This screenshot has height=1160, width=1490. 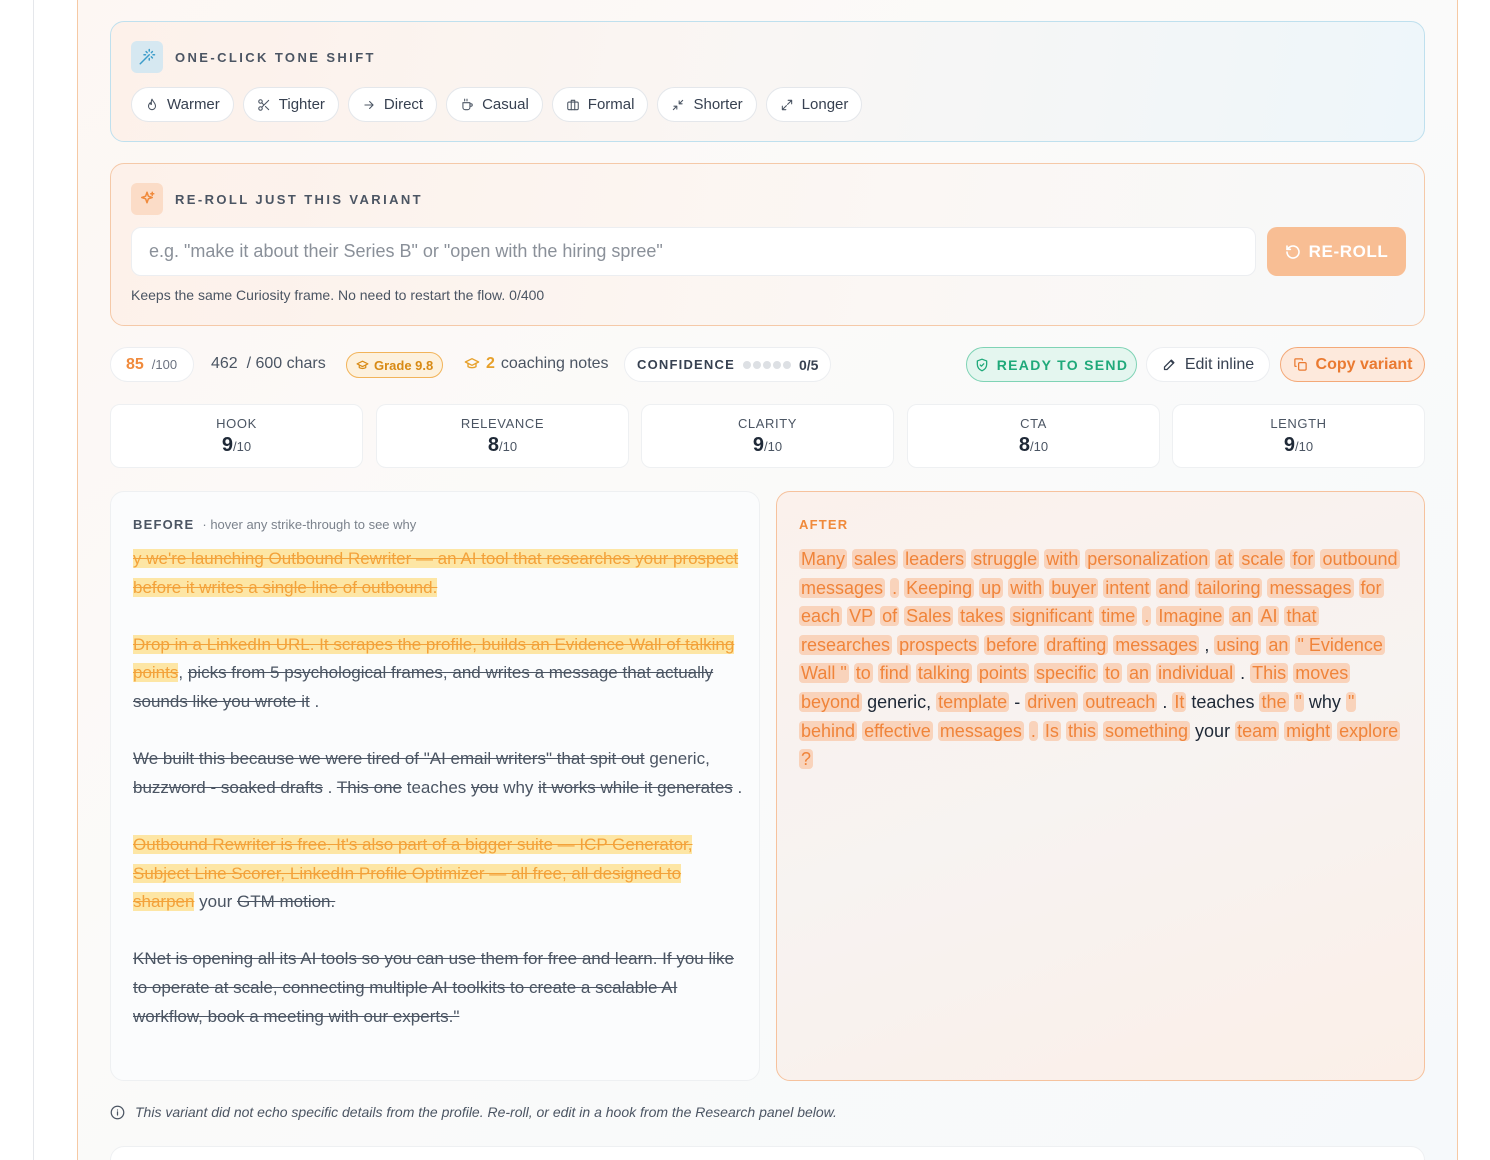 I want to click on changed-word: VP, so click(x=861, y=616).